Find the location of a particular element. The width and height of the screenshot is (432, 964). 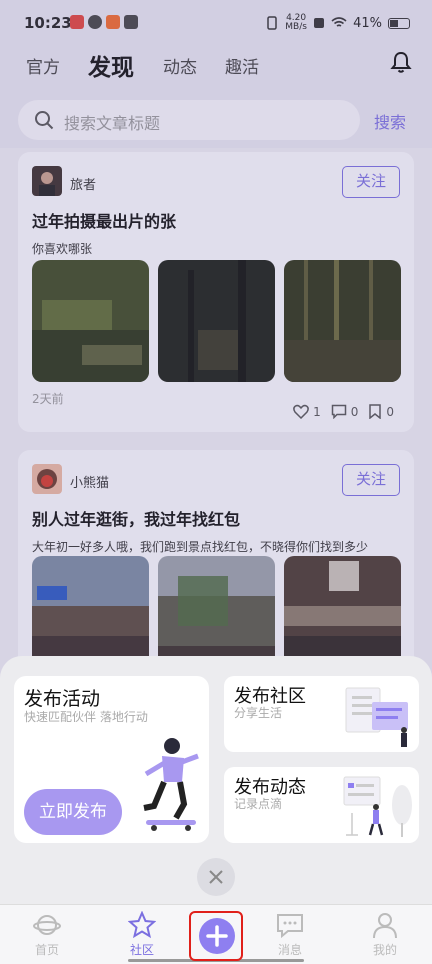

user-icon is located at coordinates (385, 926).